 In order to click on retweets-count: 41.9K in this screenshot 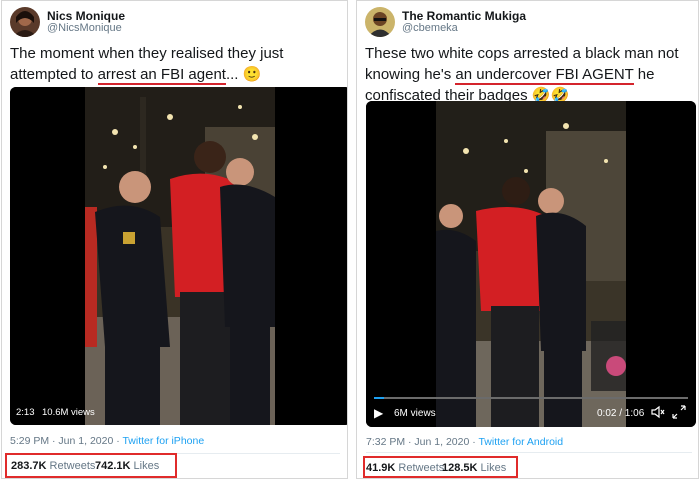, I will do `click(381, 468)`.